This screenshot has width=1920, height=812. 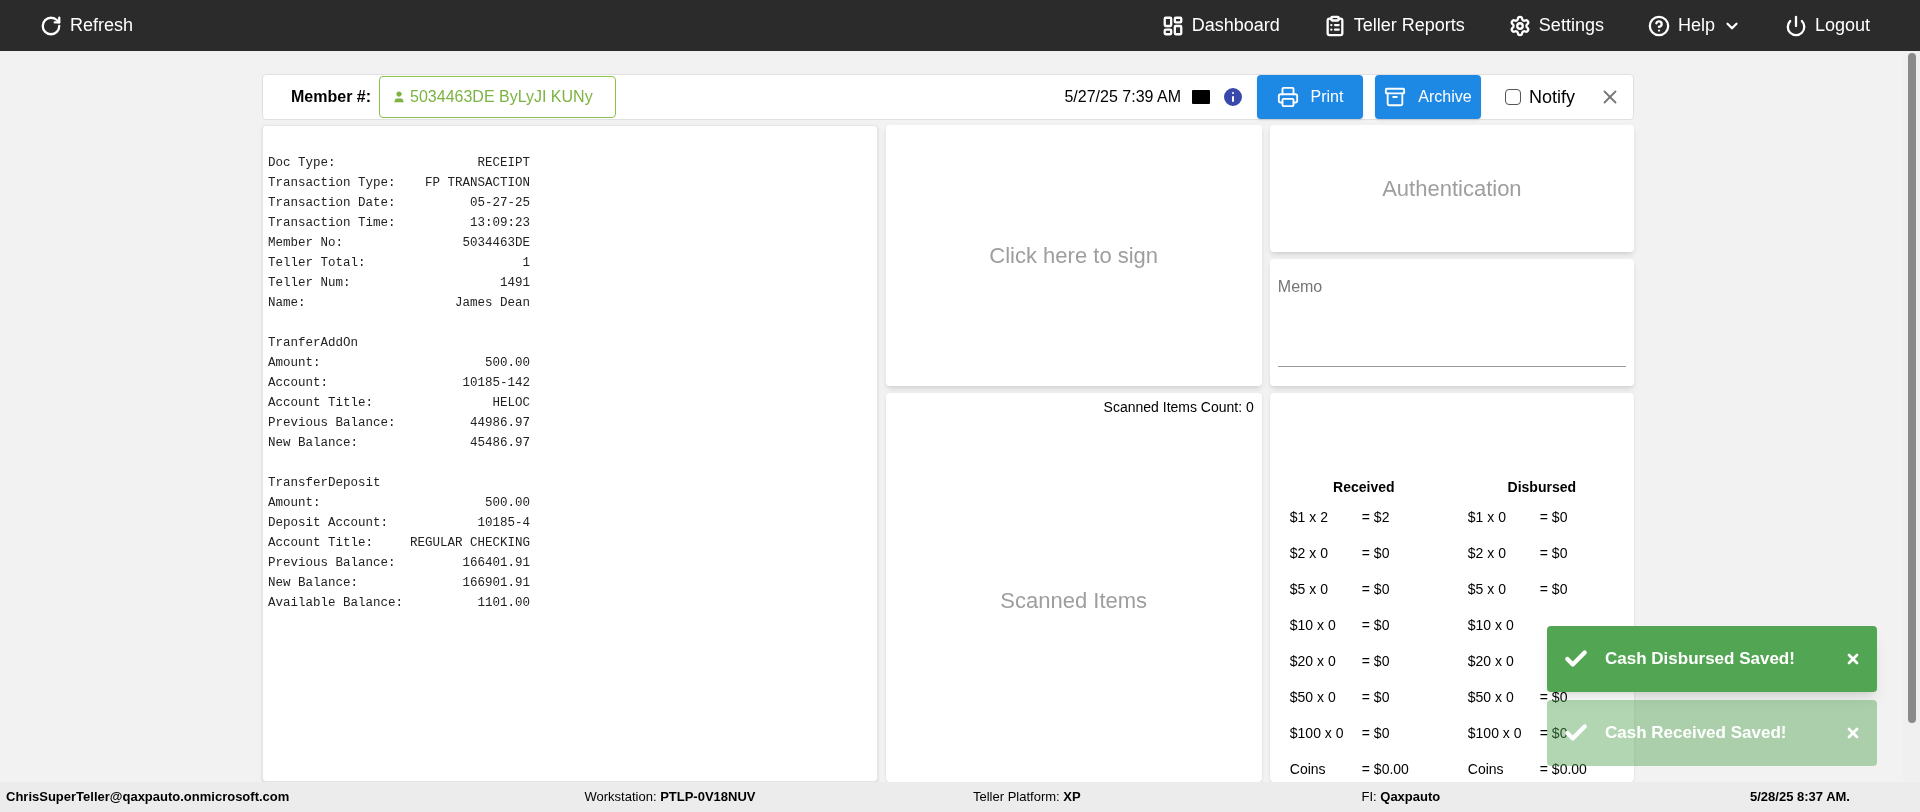 What do you see at coordinates (1310, 97) in the screenshot?
I see `print-button: Print` at bounding box center [1310, 97].